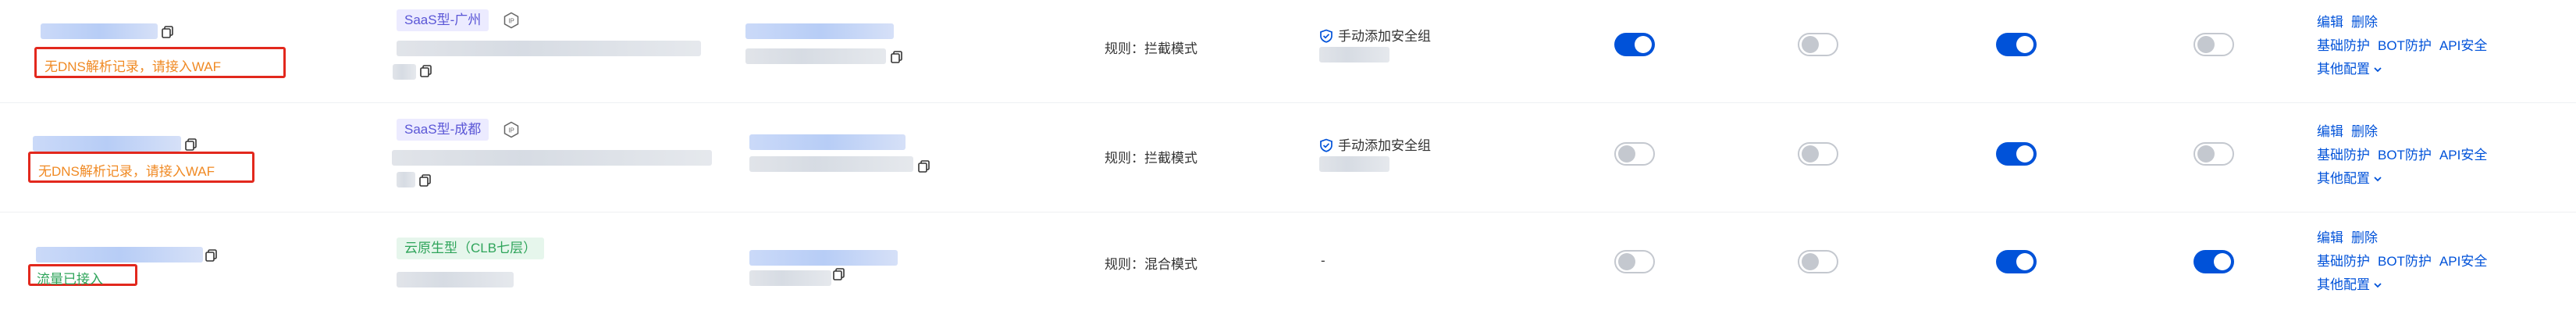 Image resolution: width=2576 pixels, height=325 pixels. Describe the element at coordinates (443, 20) in the screenshot. I see `instance-type-tag: SaaS型-广州` at that location.